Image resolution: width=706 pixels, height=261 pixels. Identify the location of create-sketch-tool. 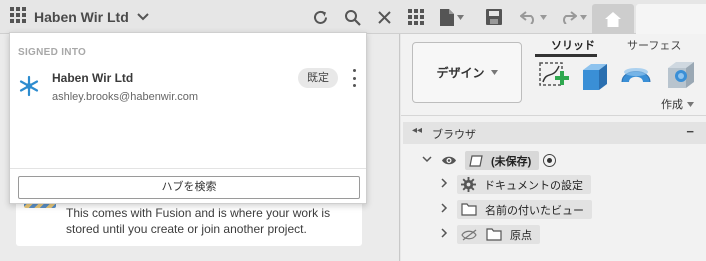
(554, 75).